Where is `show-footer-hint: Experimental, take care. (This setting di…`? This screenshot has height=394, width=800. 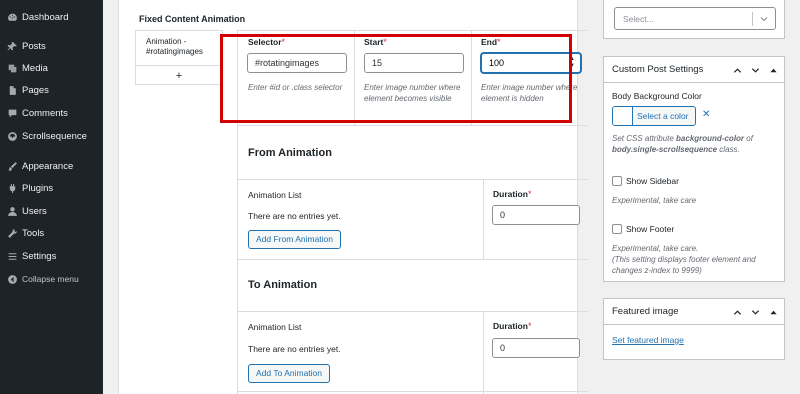
show-footer-hint: Experimental, take care. (This setting di… is located at coordinates (684, 259).